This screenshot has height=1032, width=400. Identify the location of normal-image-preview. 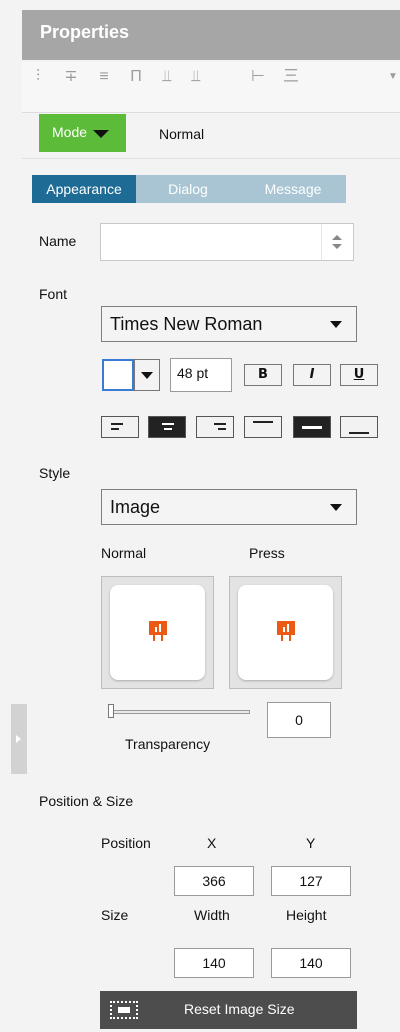
(157, 632).